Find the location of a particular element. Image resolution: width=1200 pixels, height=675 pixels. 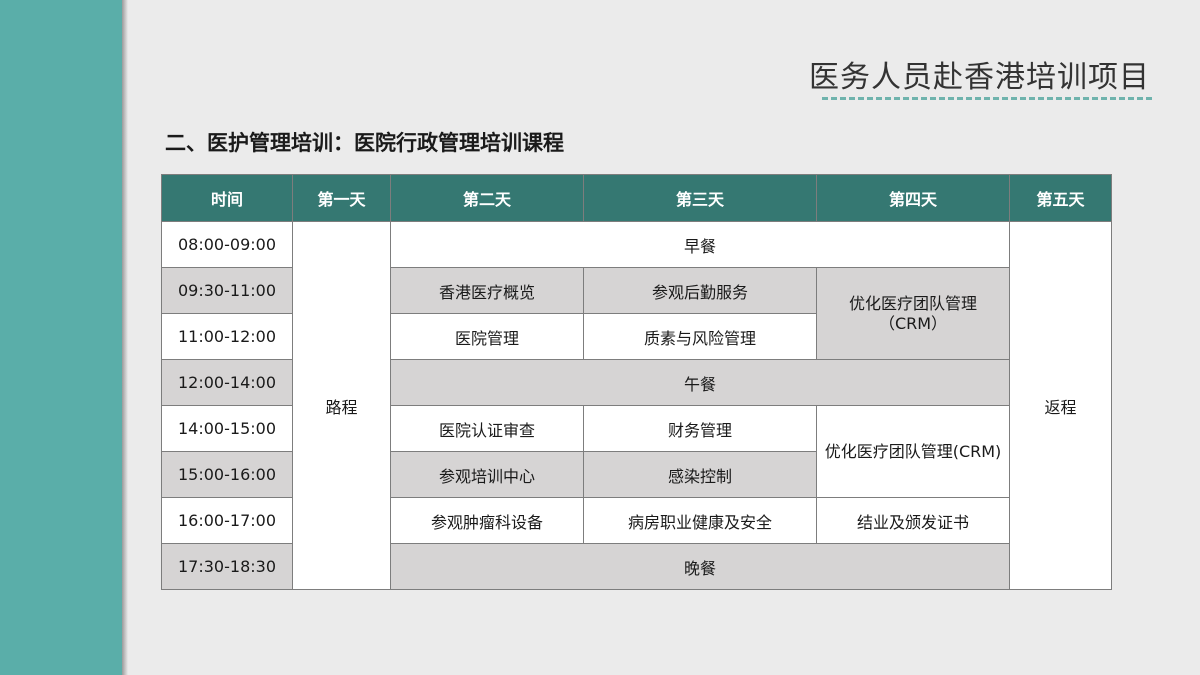

time-cell: 12:00-14:00 is located at coordinates (227, 382).